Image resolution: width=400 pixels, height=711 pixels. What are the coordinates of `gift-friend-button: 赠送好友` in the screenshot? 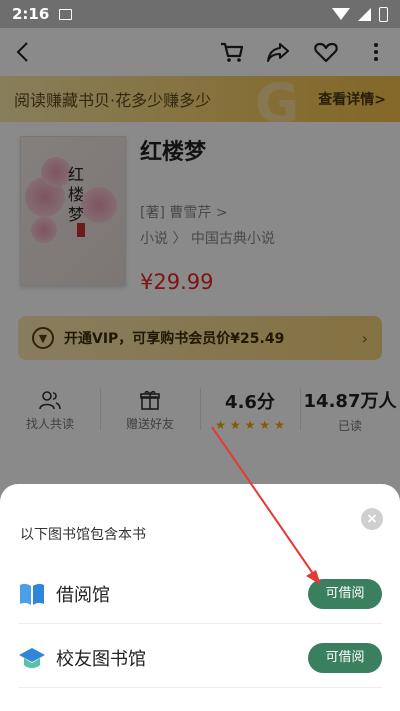 It's located at (150, 410).